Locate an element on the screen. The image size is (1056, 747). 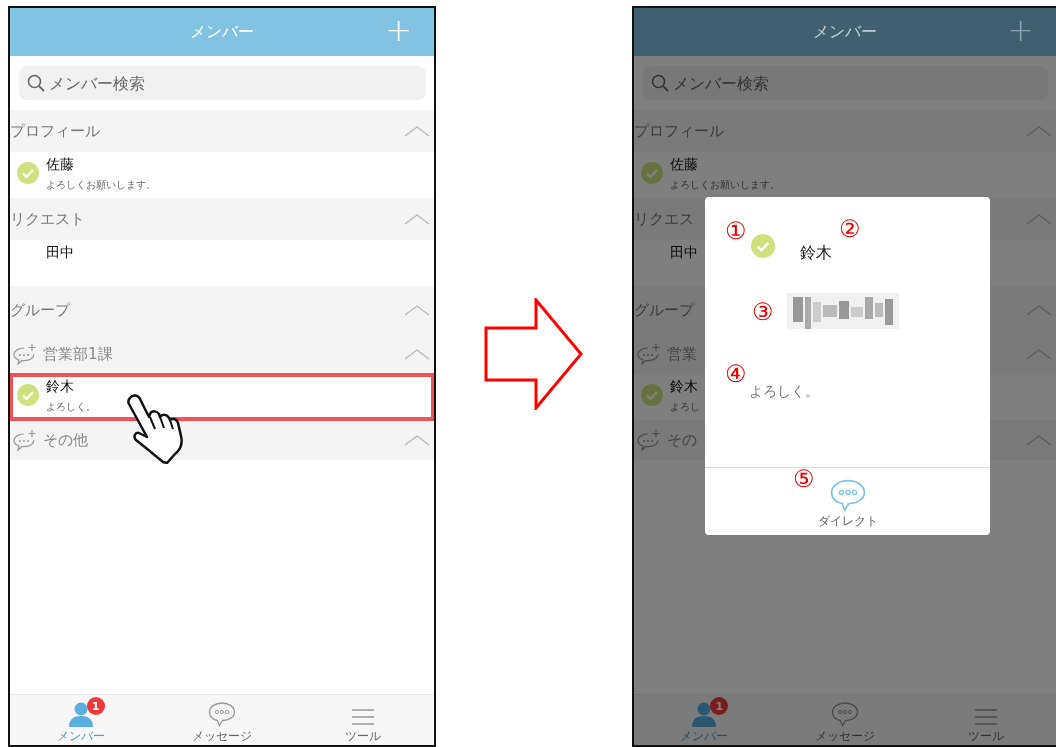
direct-message-button: ダイレクト is located at coordinates (847, 503).